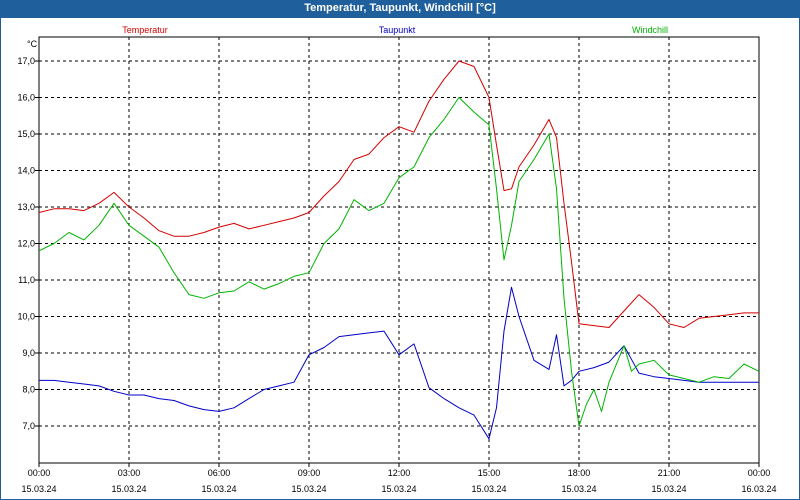 Image resolution: width=800 pixels, height=500 pixels. What do you see at coordinates (489, 473) in the screenshot?
I see `x-tick-time-label: 15:00` at bounding box center [489, 473].